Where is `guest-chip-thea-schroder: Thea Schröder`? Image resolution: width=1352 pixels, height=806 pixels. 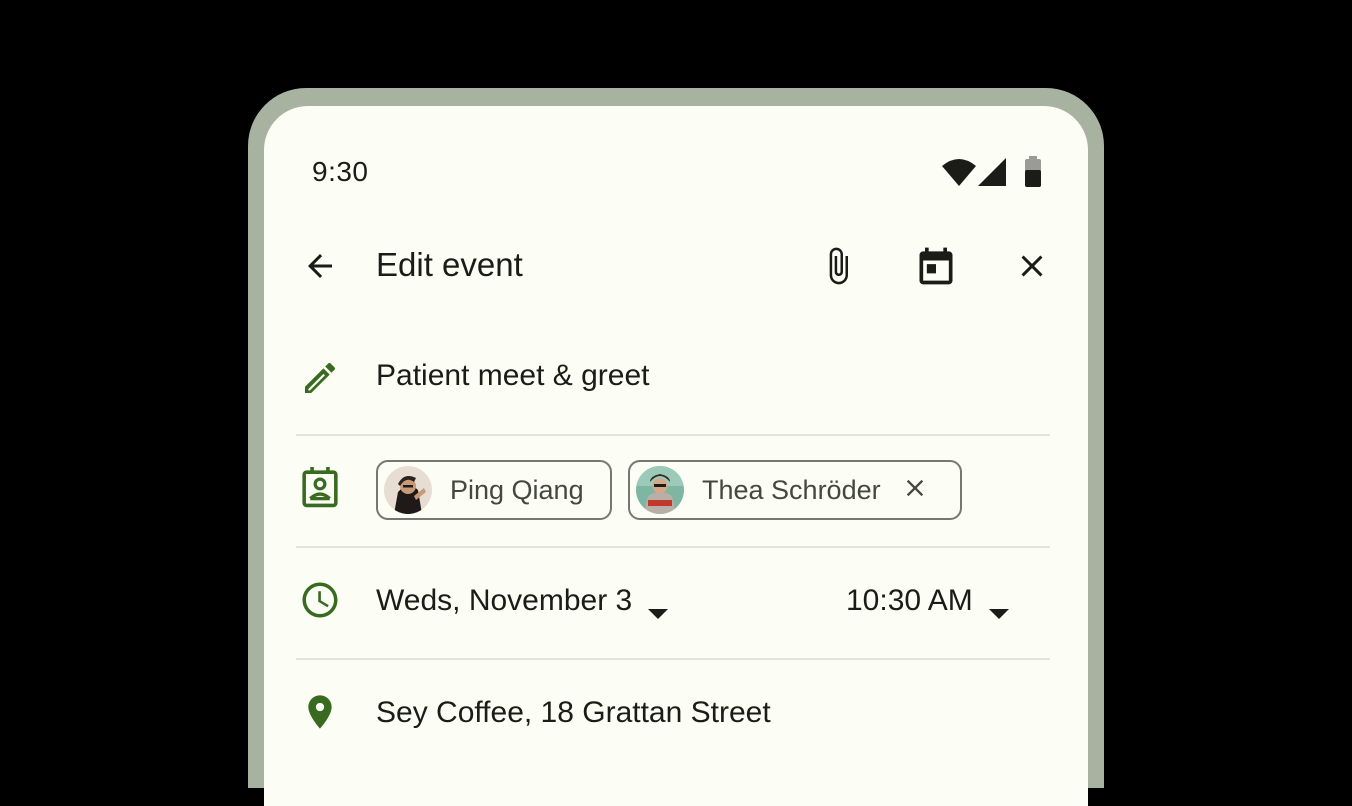
guest-chip-thea-schroder: Thea Schröder is located at coordinates (795, 490).